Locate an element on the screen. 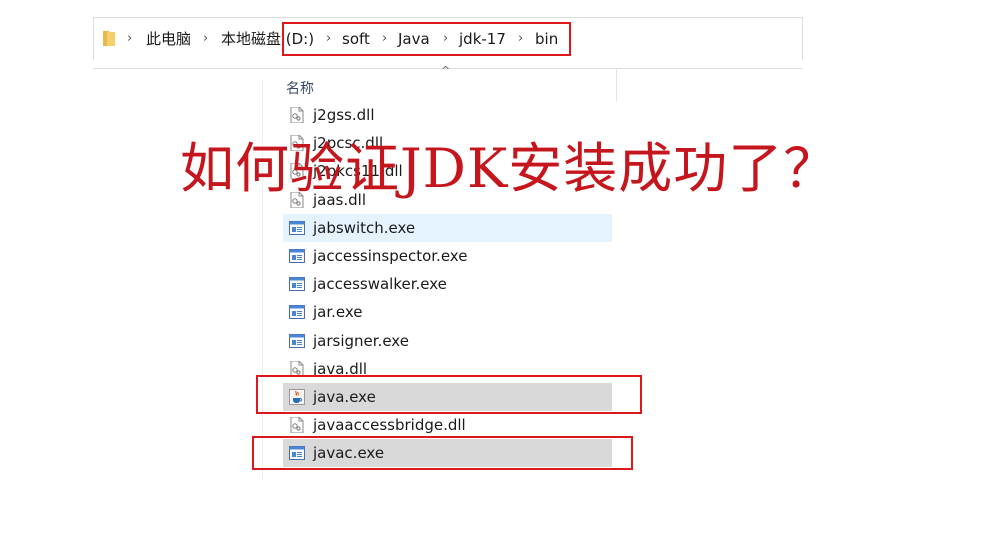  column-header-name: 名称 is located at coordinates (300, 88).